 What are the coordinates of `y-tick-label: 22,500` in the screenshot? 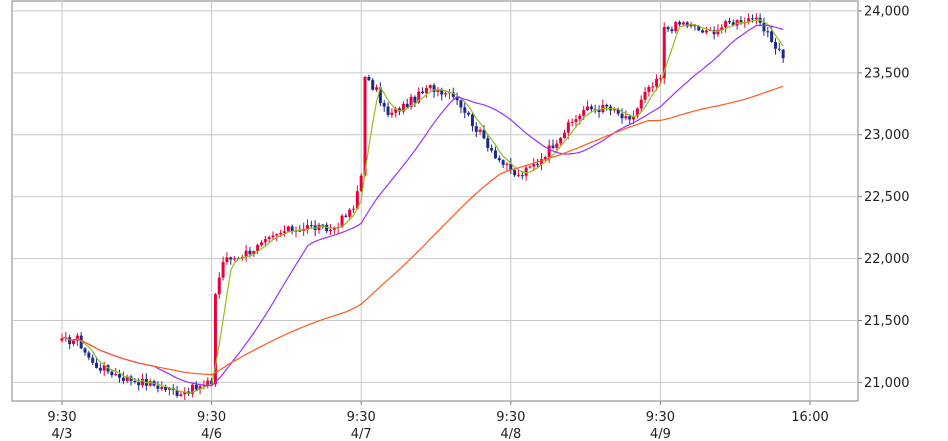 It's located at (887, 197).